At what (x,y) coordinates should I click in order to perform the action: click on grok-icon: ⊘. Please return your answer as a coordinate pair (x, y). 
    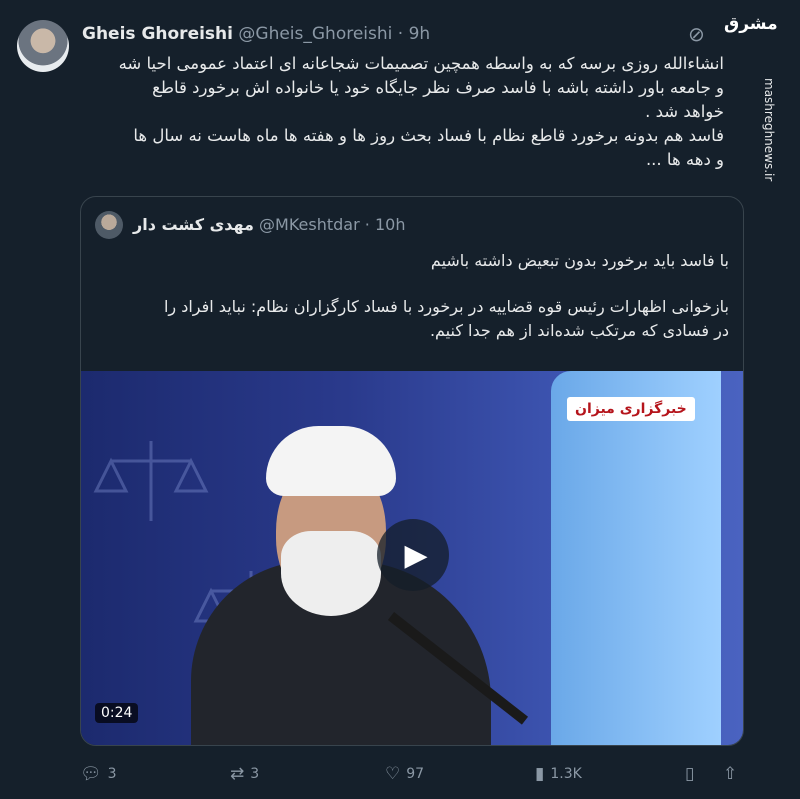
    Looking at the image, I should click on (699, 34).